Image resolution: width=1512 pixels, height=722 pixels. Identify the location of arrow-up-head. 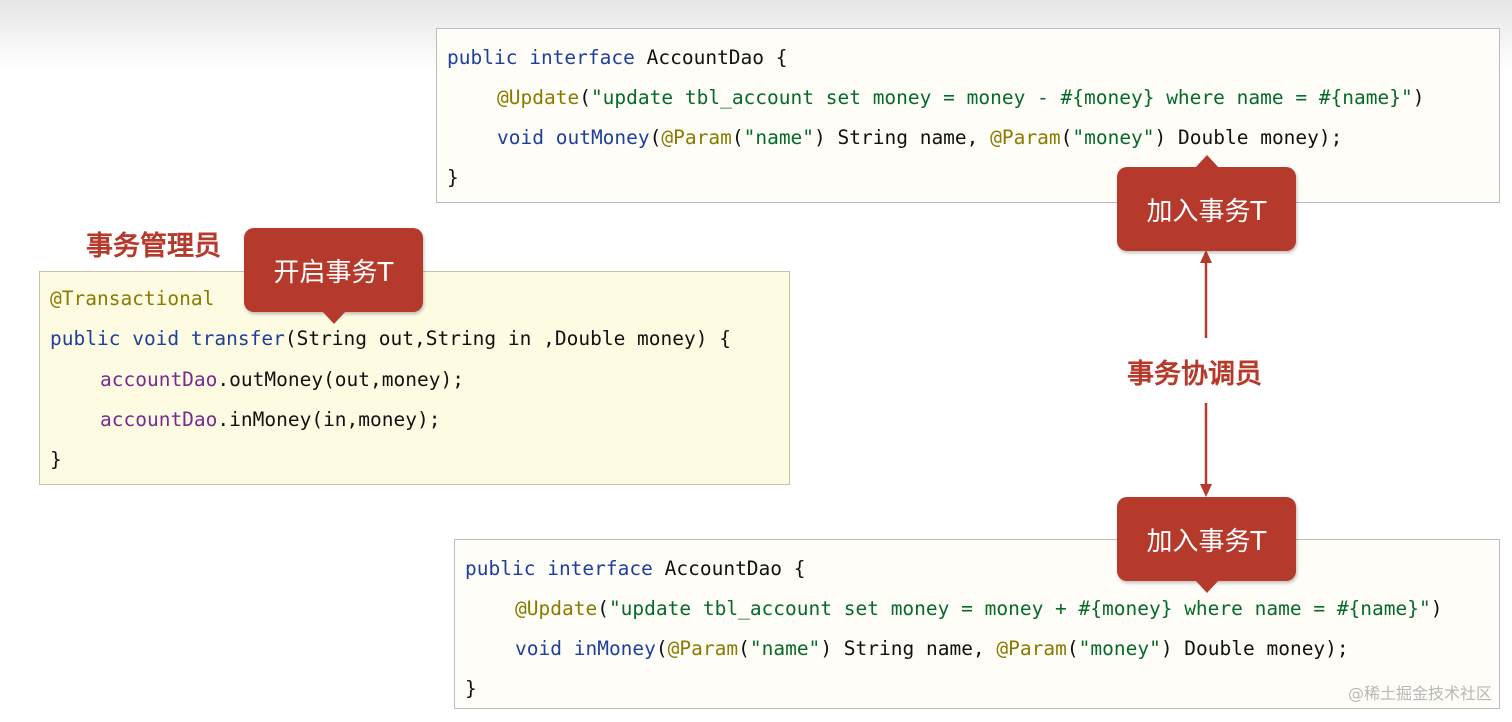
(1206, 256).